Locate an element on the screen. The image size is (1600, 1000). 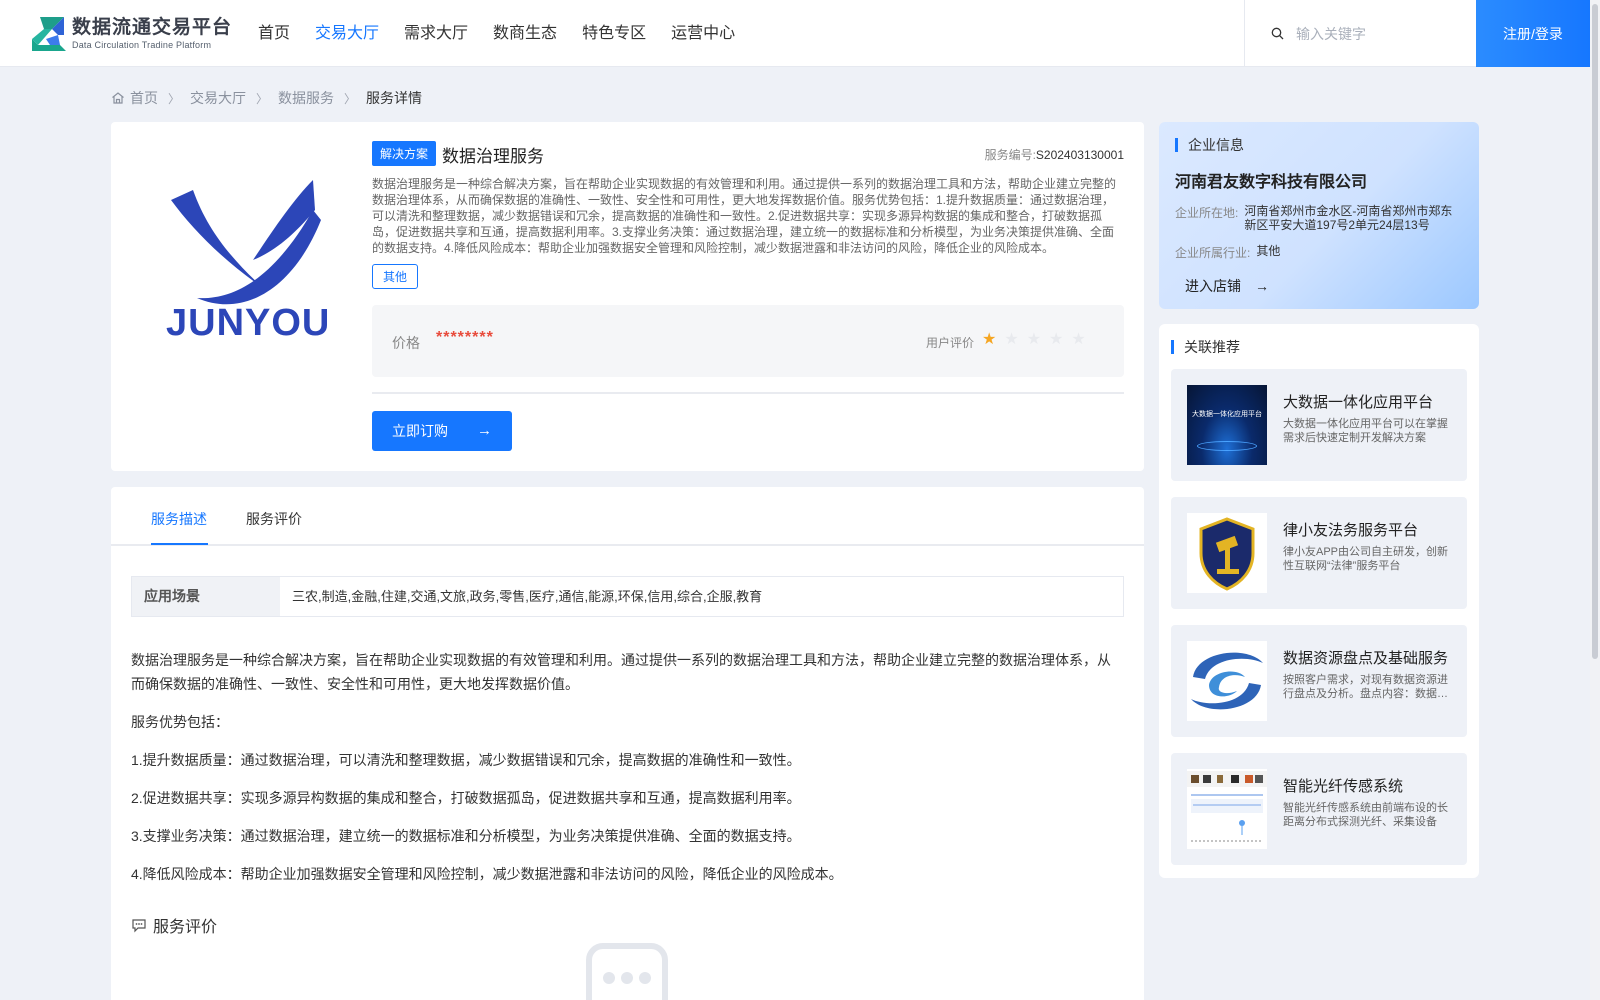
company-industry-label: 企业所属行业: is located at coordinates (1213, 253).